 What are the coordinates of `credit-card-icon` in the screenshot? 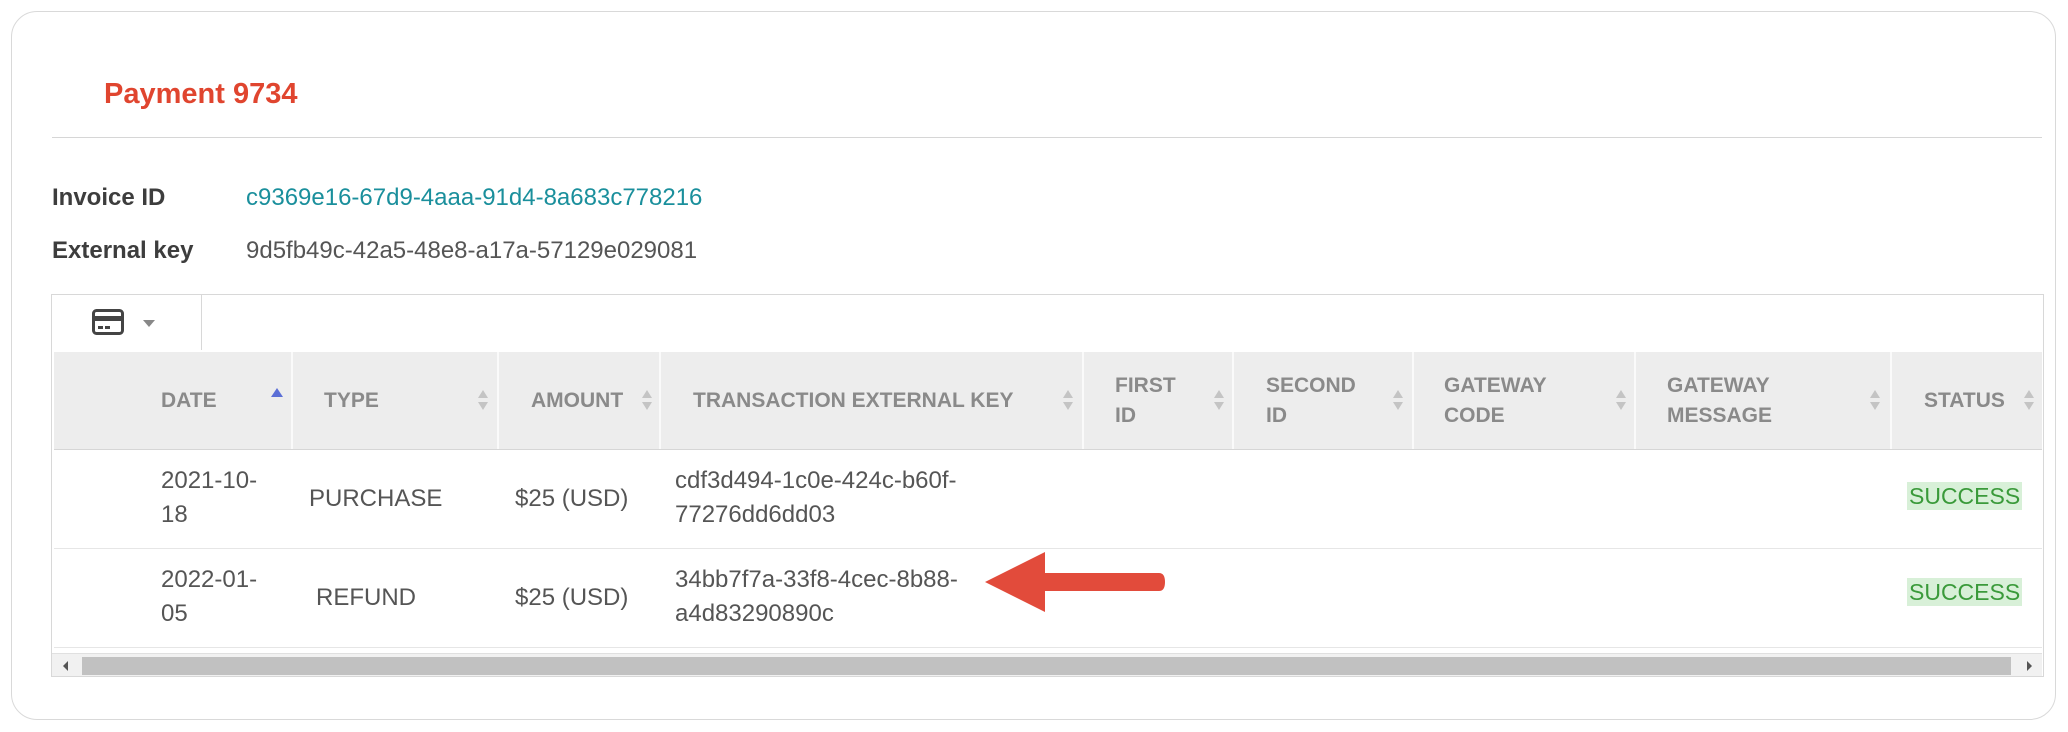 It's located at (108, 322).